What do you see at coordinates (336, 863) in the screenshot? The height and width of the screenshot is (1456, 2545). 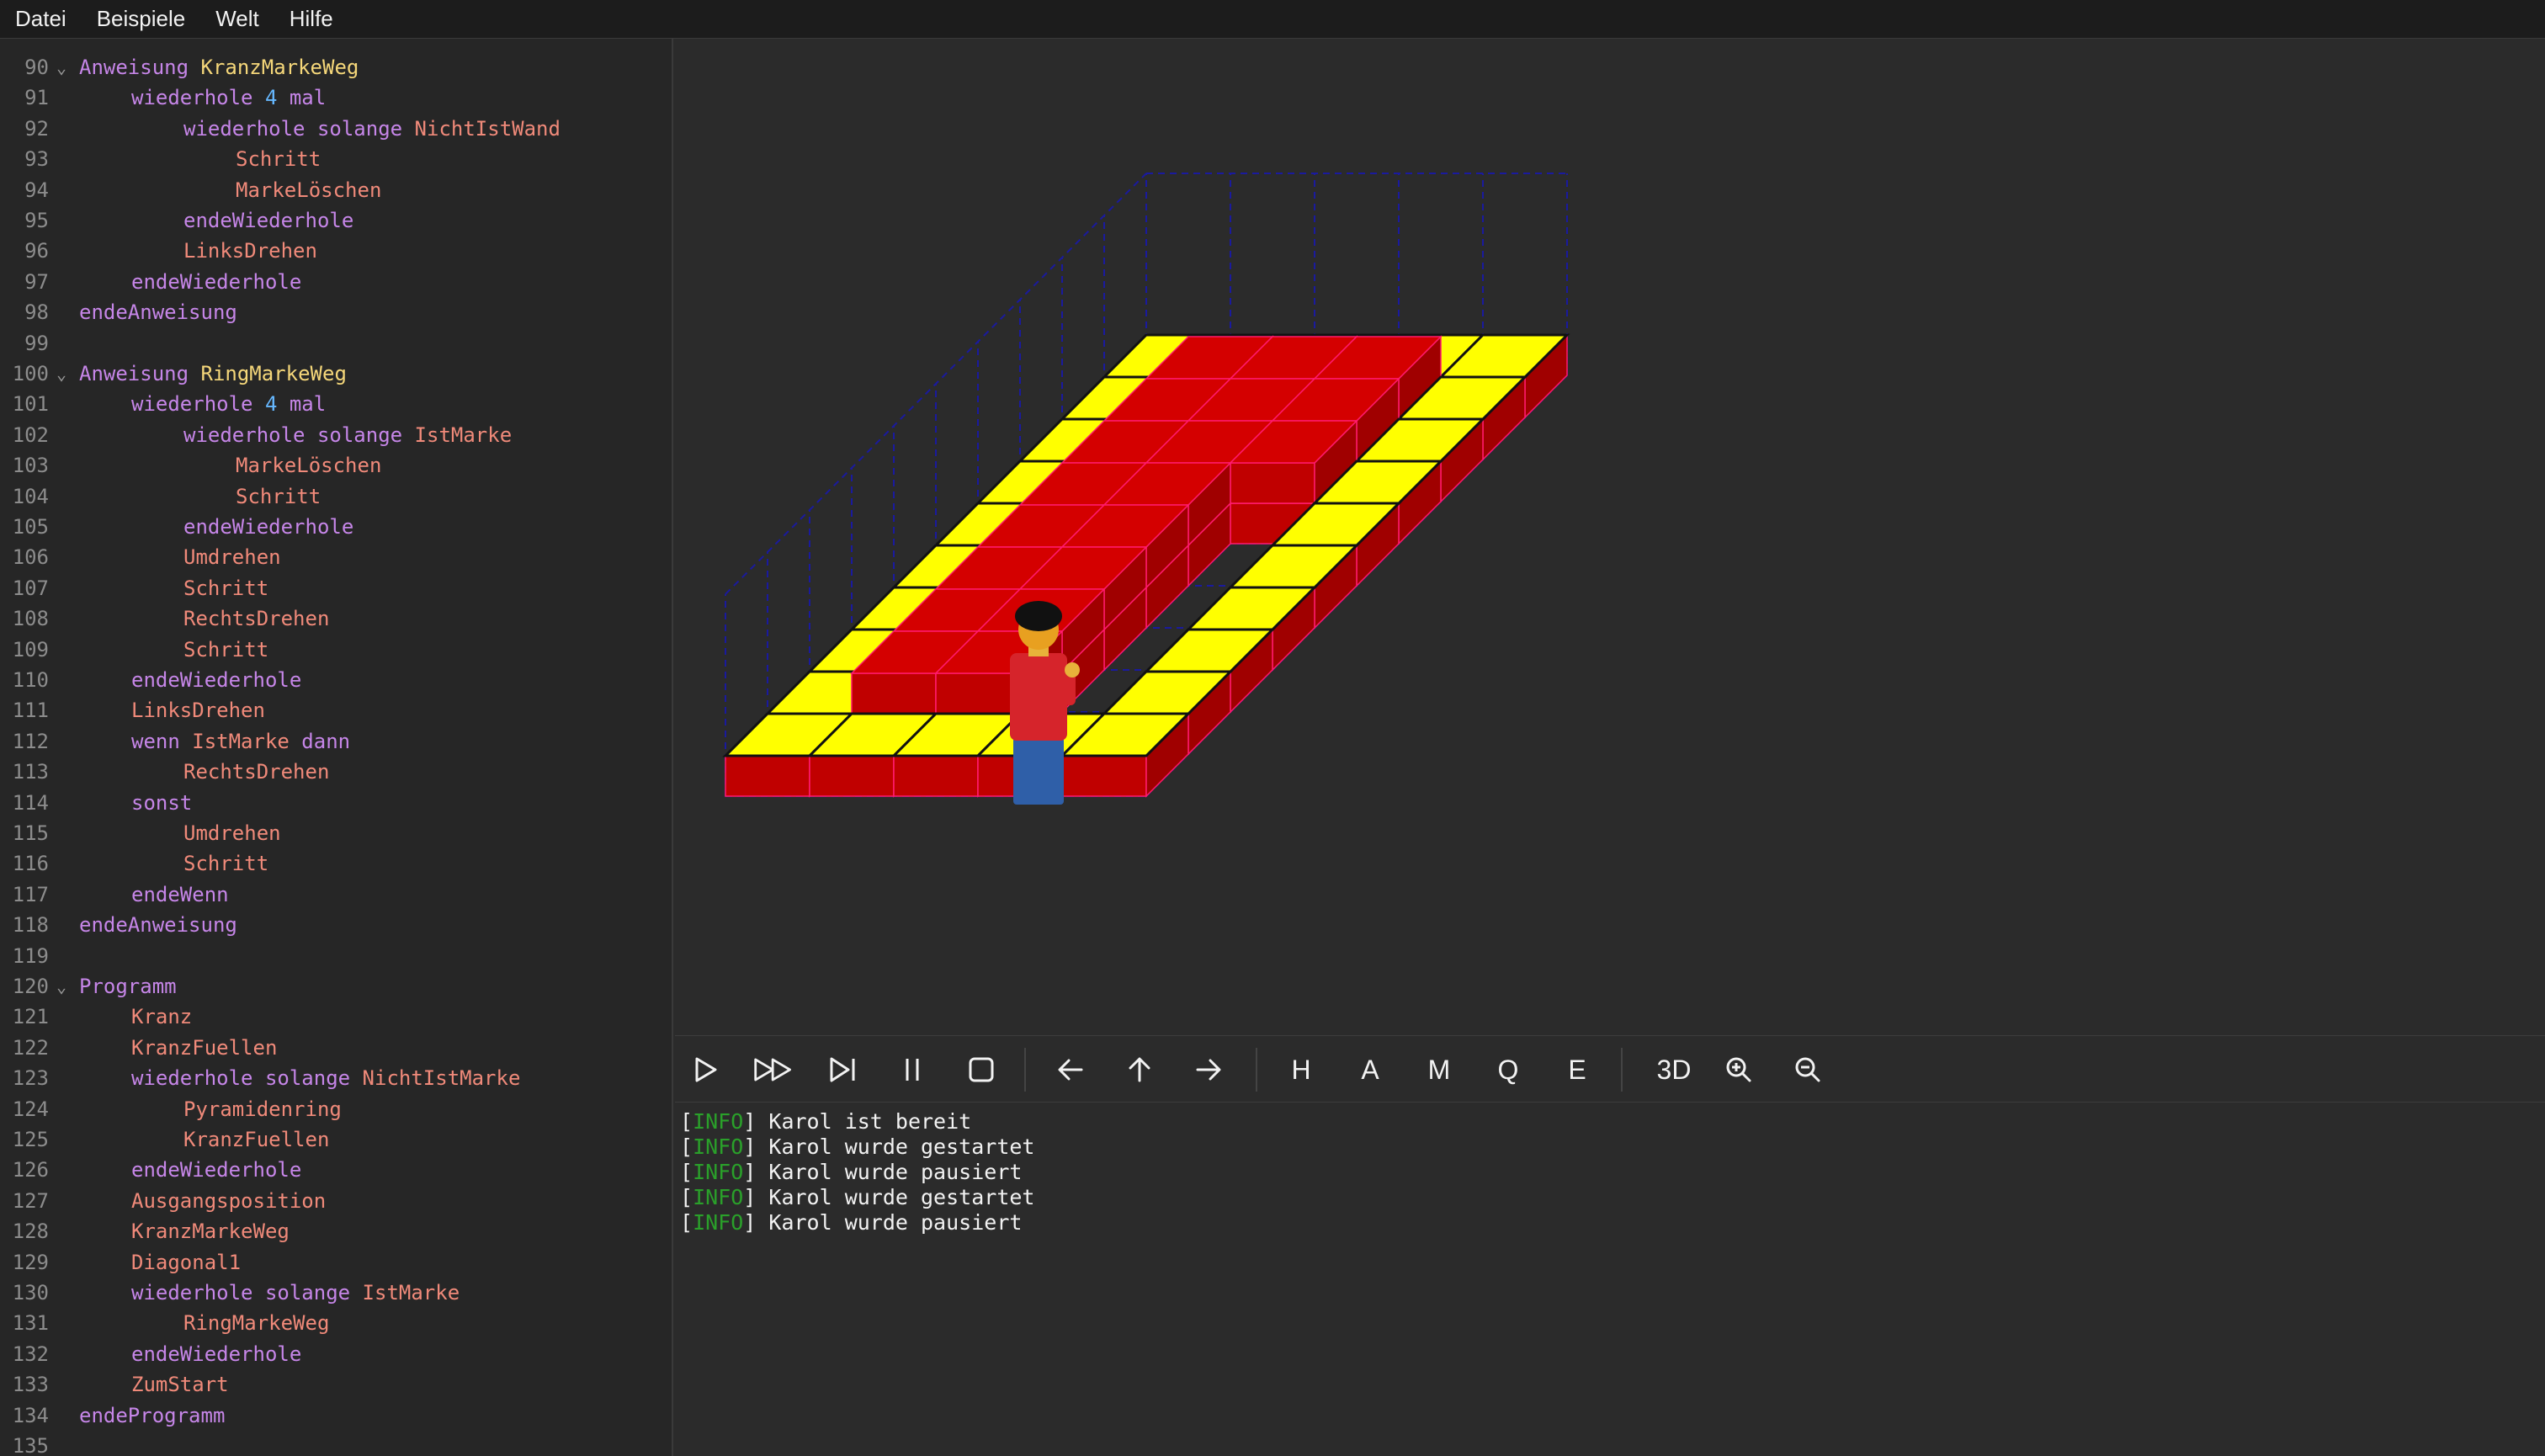 I see `code-line: 116 Schritt` at bounding box center [336, 863].